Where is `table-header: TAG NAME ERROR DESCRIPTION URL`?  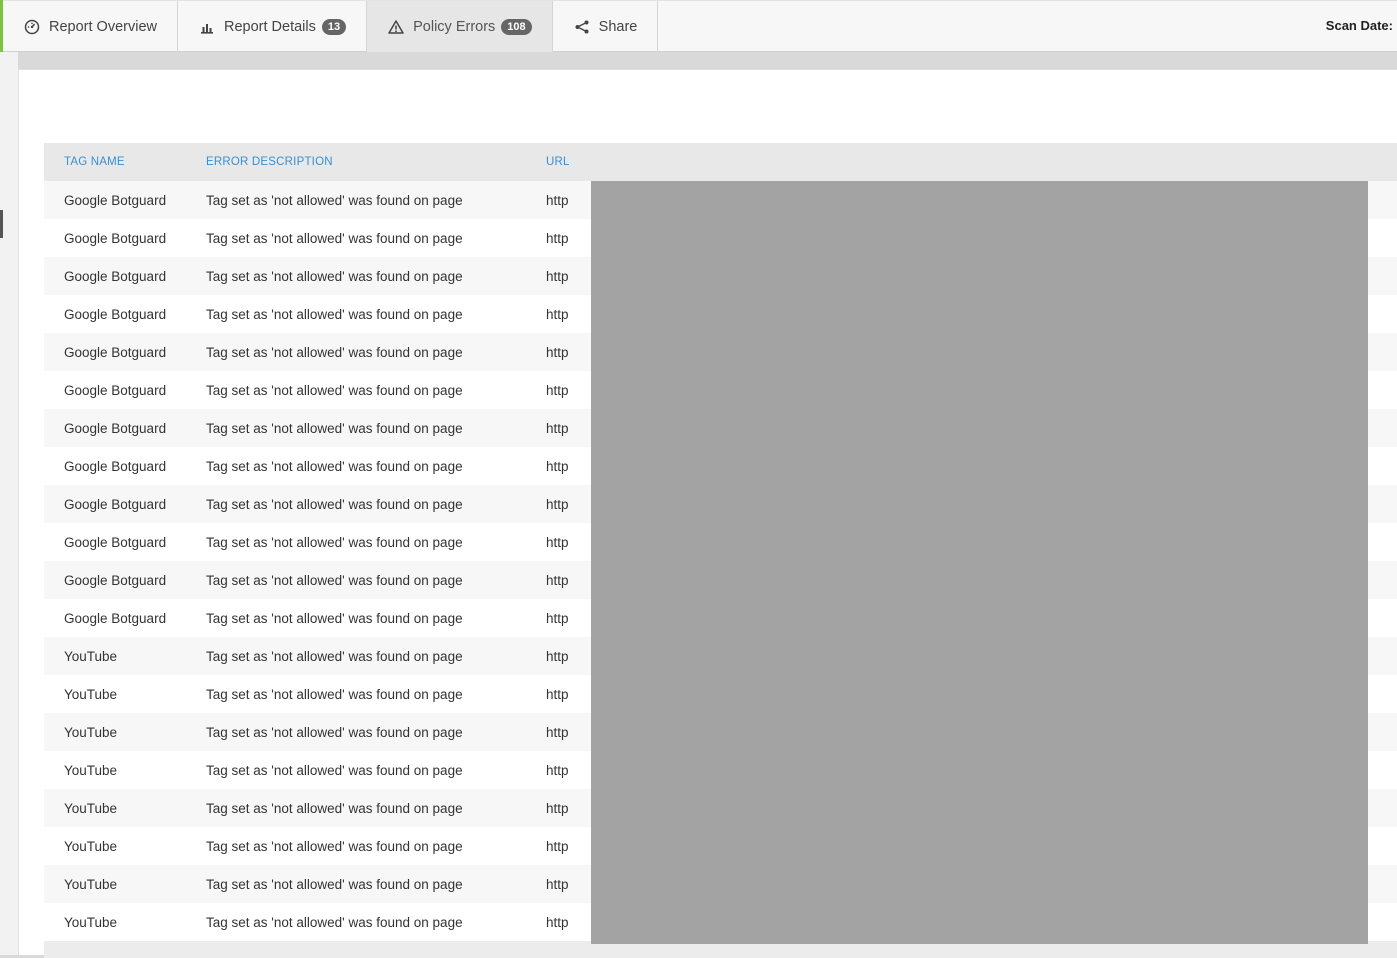
table-header: TAG NAME ERROR DESCRIPTION URL is located at coordinates (720, 162).